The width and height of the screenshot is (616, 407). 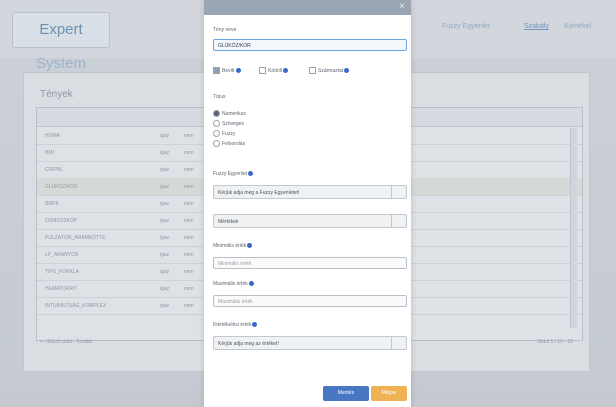 I want to click on check-kodolt: Kódolt, so click(x=274, y=70).